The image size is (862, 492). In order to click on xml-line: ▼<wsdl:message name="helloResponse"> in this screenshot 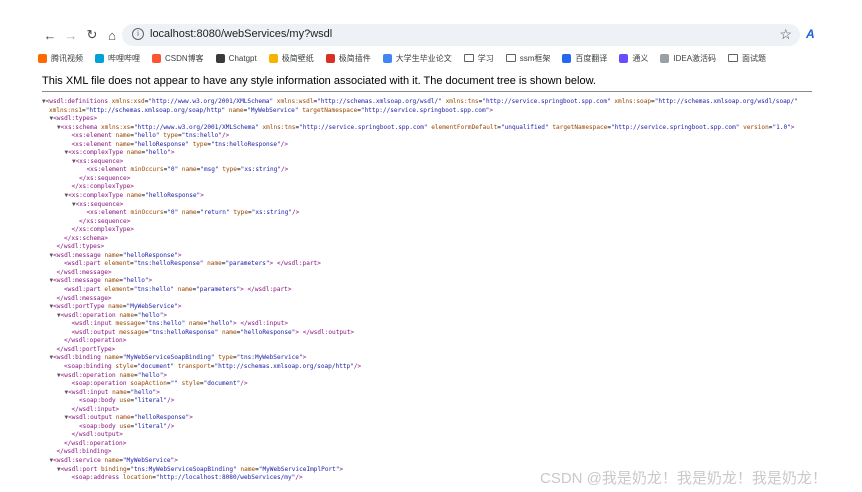, I will do `click(437, 256)`.